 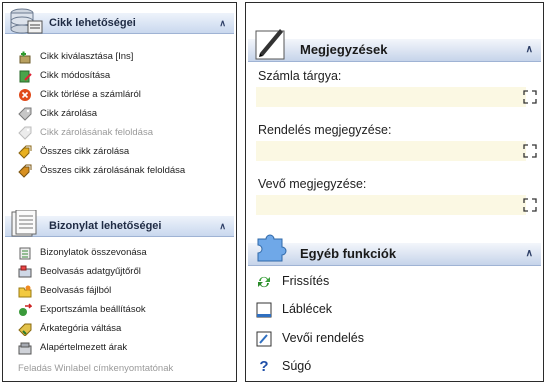 What do you see at coordinates (344, 49) in the screenshot?
I see `section-title: Megjegyzések` at bounding box center [344, 49].